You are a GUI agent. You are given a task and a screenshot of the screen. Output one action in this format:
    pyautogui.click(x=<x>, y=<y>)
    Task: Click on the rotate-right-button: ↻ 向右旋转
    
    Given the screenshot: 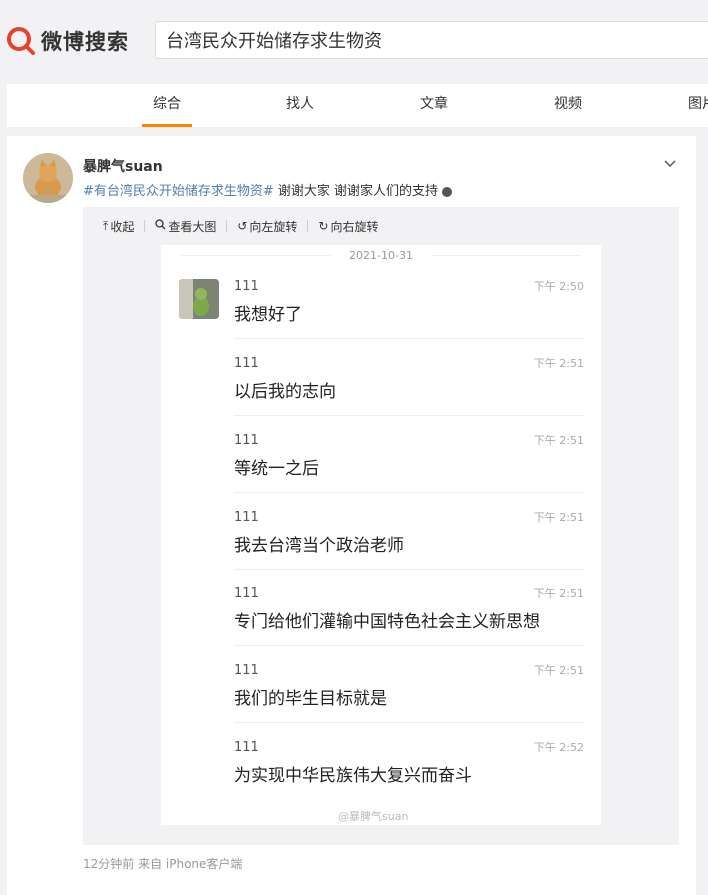 What is the action you would take?
    pyautogui.click(x=348, y=226)
    